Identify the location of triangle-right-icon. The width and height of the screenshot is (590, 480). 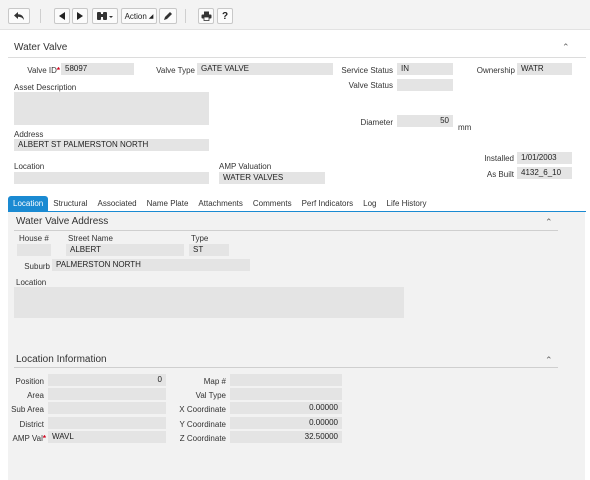
(80, 16).